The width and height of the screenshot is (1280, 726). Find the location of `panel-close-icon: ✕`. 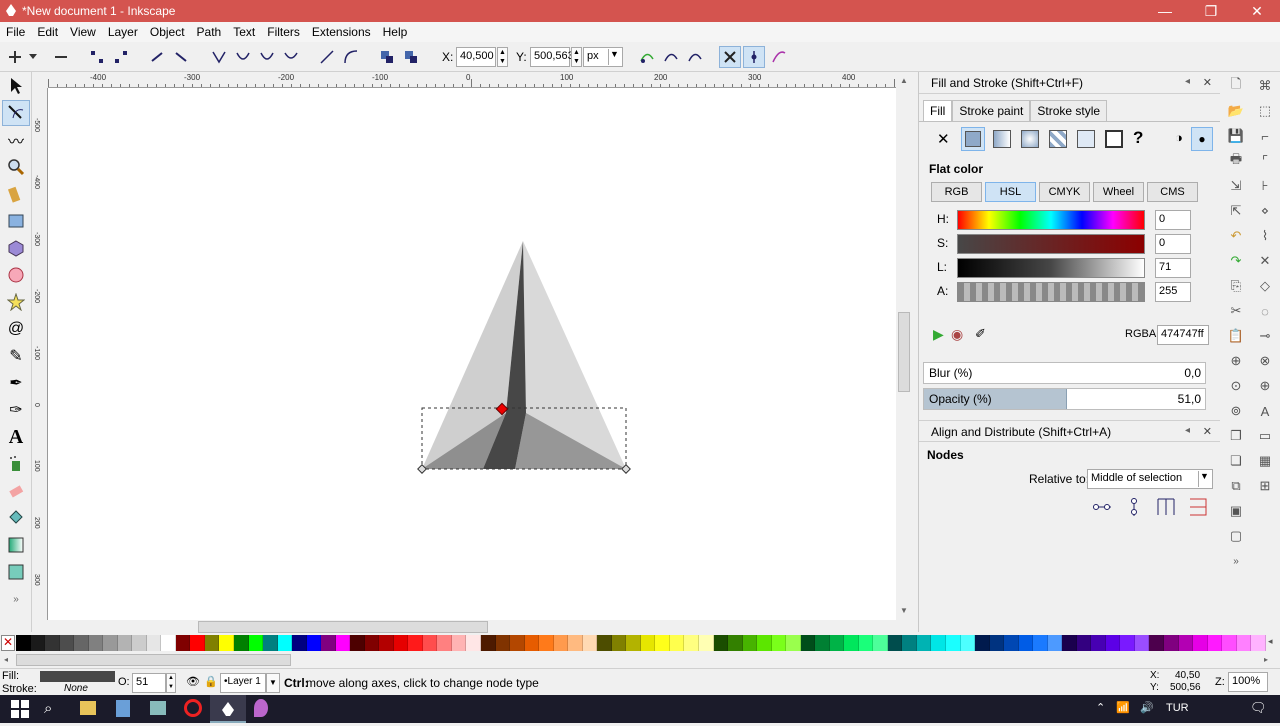

panel-close-icon: ✕ is located at coordinates (1207, 82).